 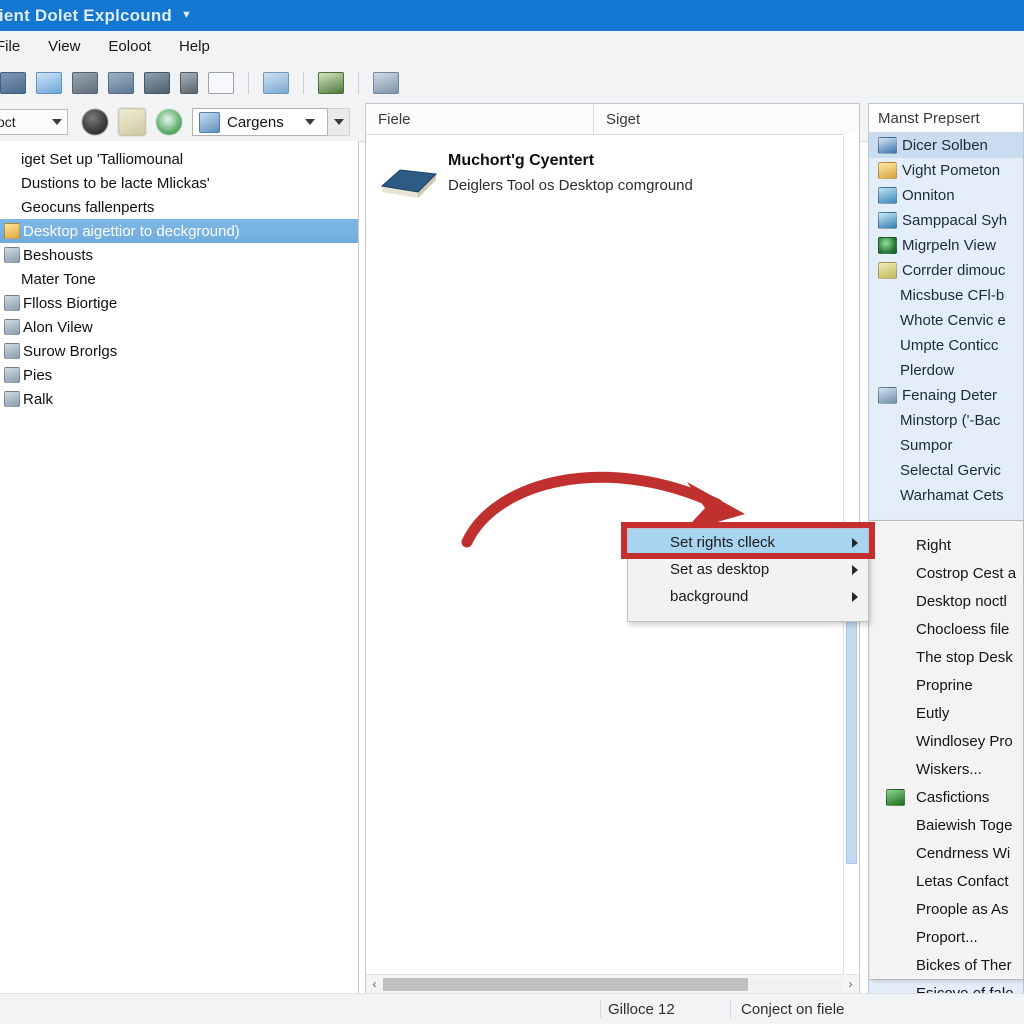 What do you see at coordinates (255, 122) in the screenshot?
I see `main-combo-value: Cargens` at bounding box center [255, 122].